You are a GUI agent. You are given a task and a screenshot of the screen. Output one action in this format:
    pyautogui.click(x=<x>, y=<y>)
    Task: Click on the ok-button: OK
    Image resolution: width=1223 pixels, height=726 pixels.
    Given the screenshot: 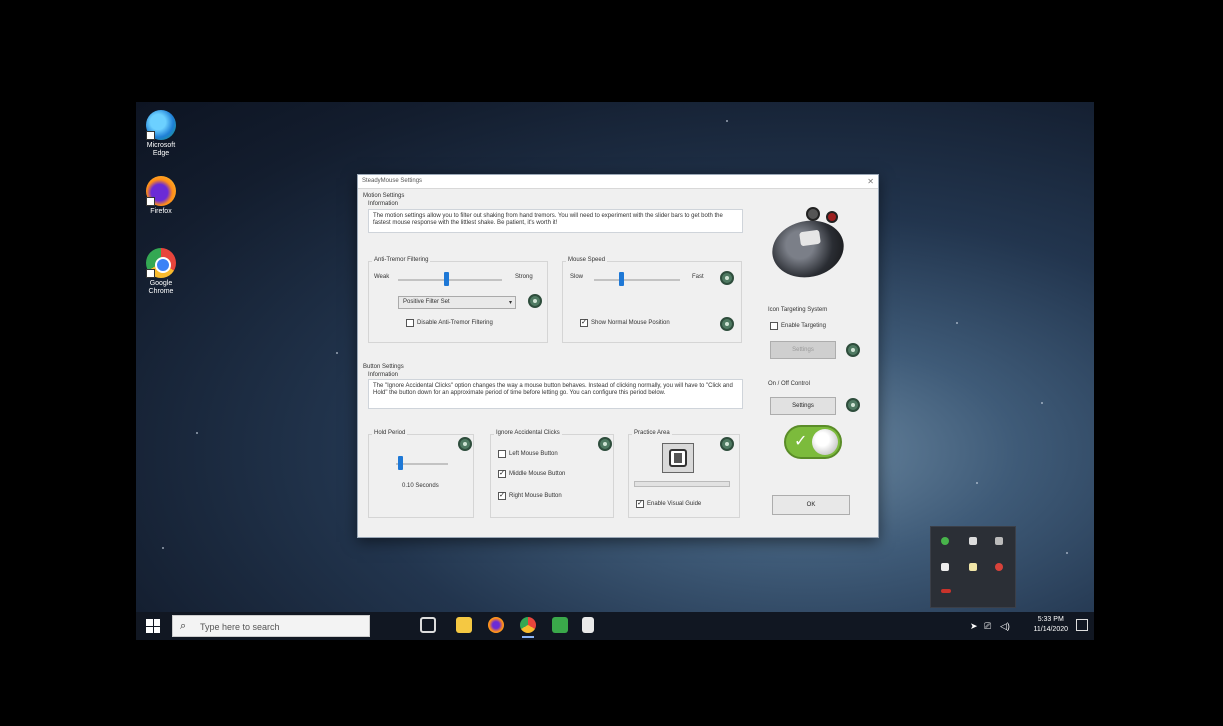 What is the action you would take?
    pyautogui.click(x=811, y=505)
    